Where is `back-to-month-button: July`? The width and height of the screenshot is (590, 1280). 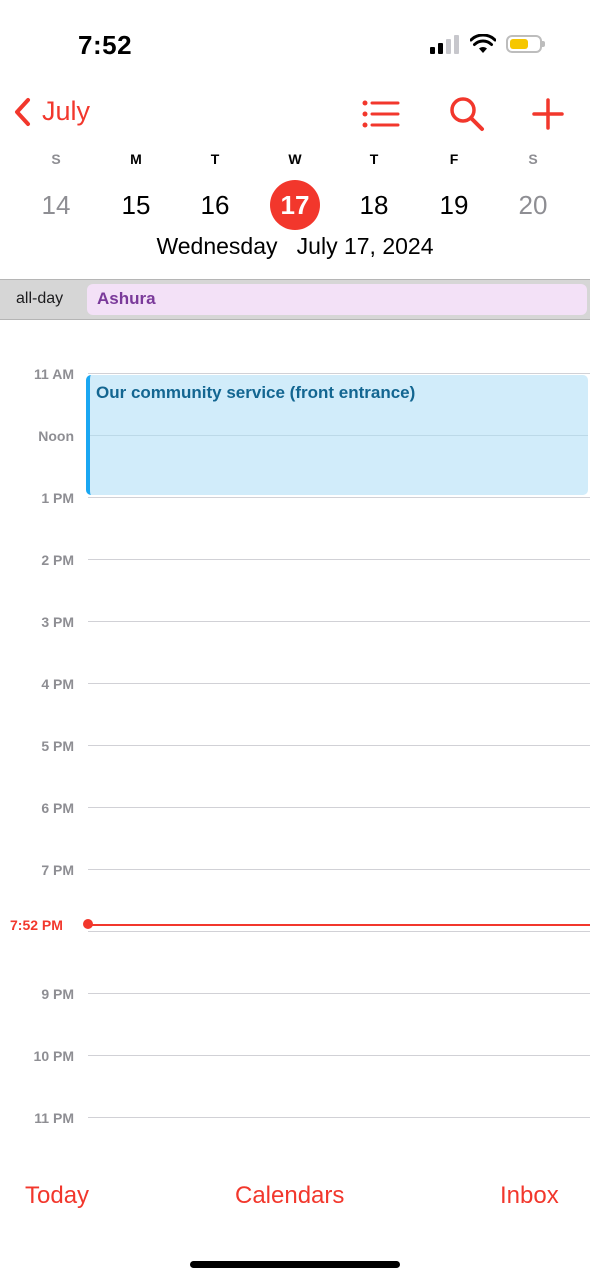 back-to-month-button: July is located at coordinates (51, 111).